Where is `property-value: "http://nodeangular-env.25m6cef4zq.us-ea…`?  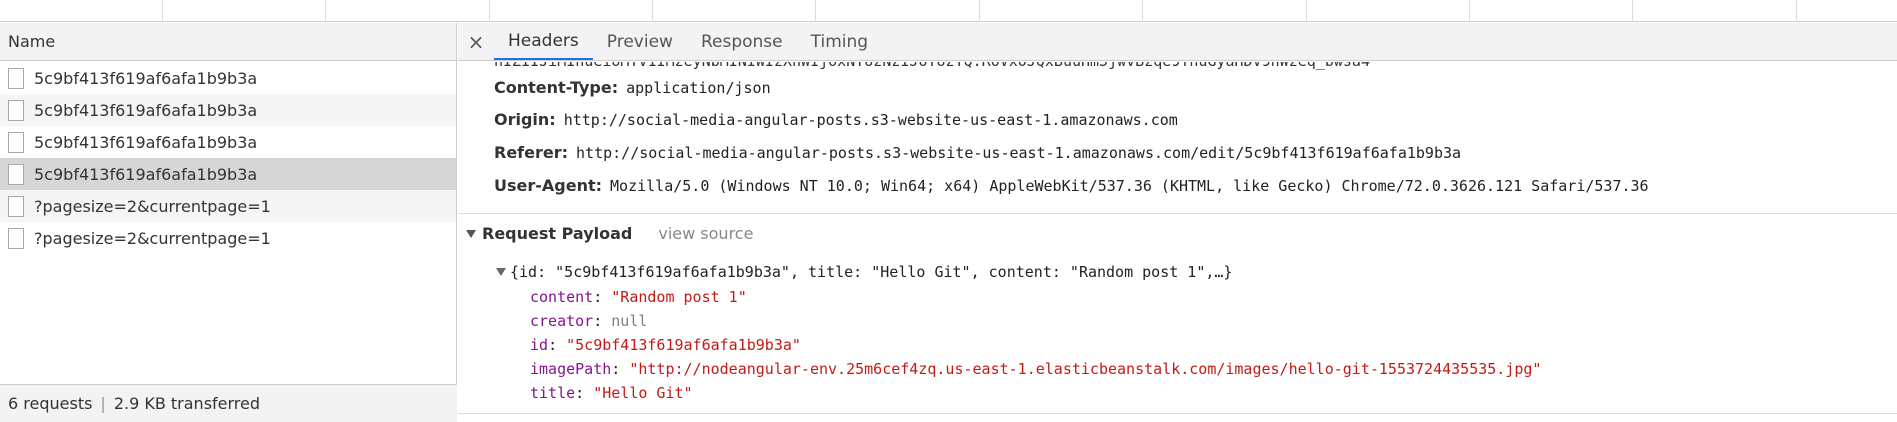
property-value: "http://nodeangular-env.25m6cef4zq.us-ea… is located at coordinates (1085, 369).